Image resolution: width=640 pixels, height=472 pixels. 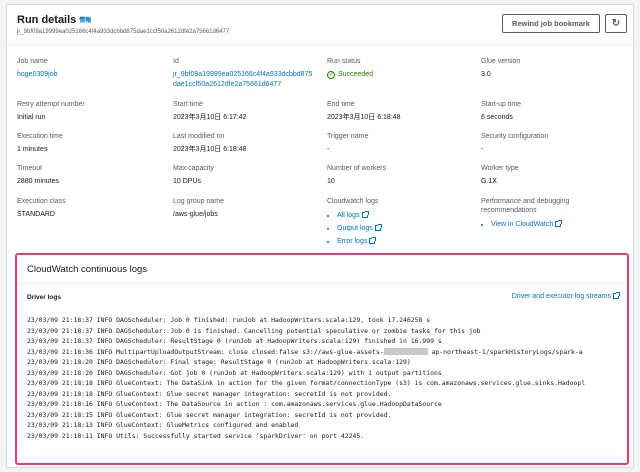 What do you see at coordinates (356, 74) in the screenshot?
I see `run-status-text: Succeeded` at bounding box center [356, 74].